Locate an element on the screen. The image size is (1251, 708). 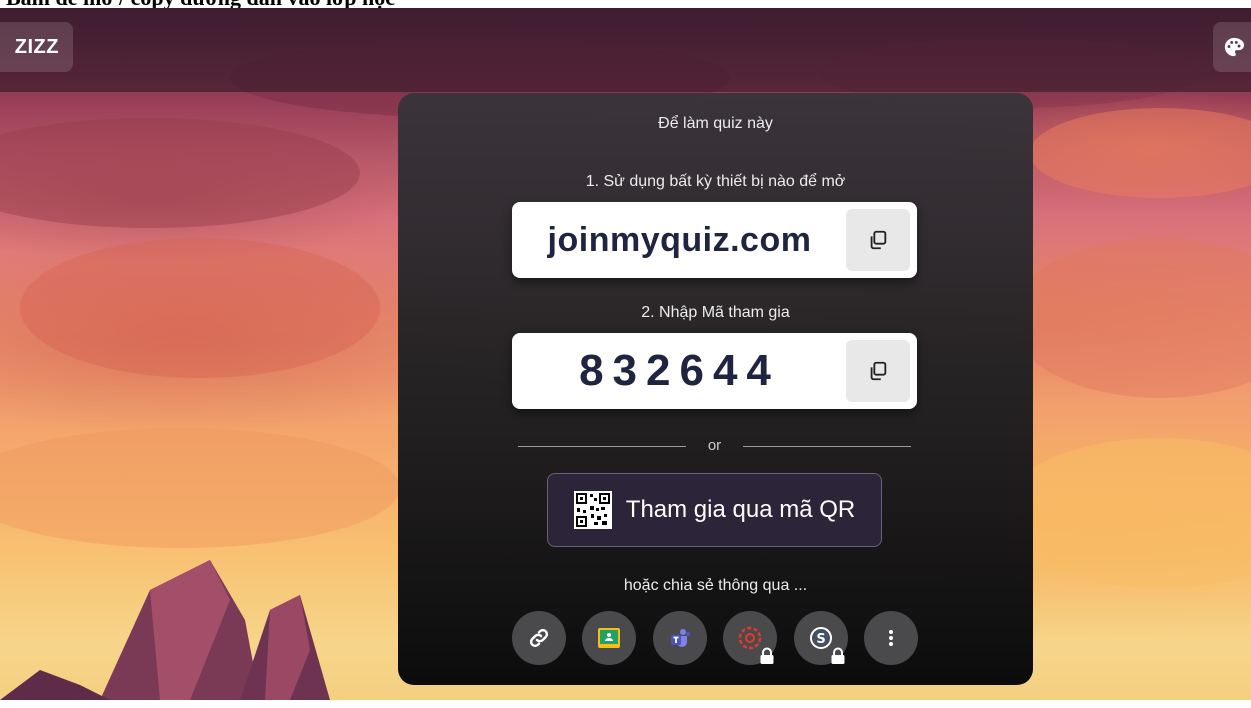
palette-icon is located at coordinates (1234, 47).